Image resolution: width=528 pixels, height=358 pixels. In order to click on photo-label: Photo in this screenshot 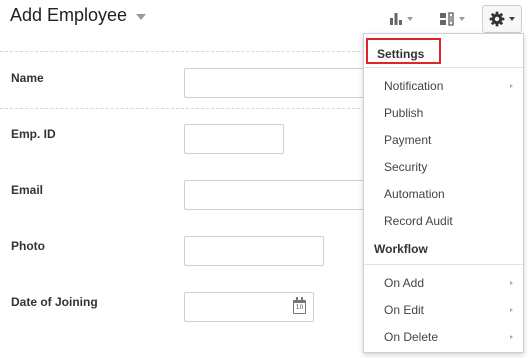, I will do `click(28, 246)`.